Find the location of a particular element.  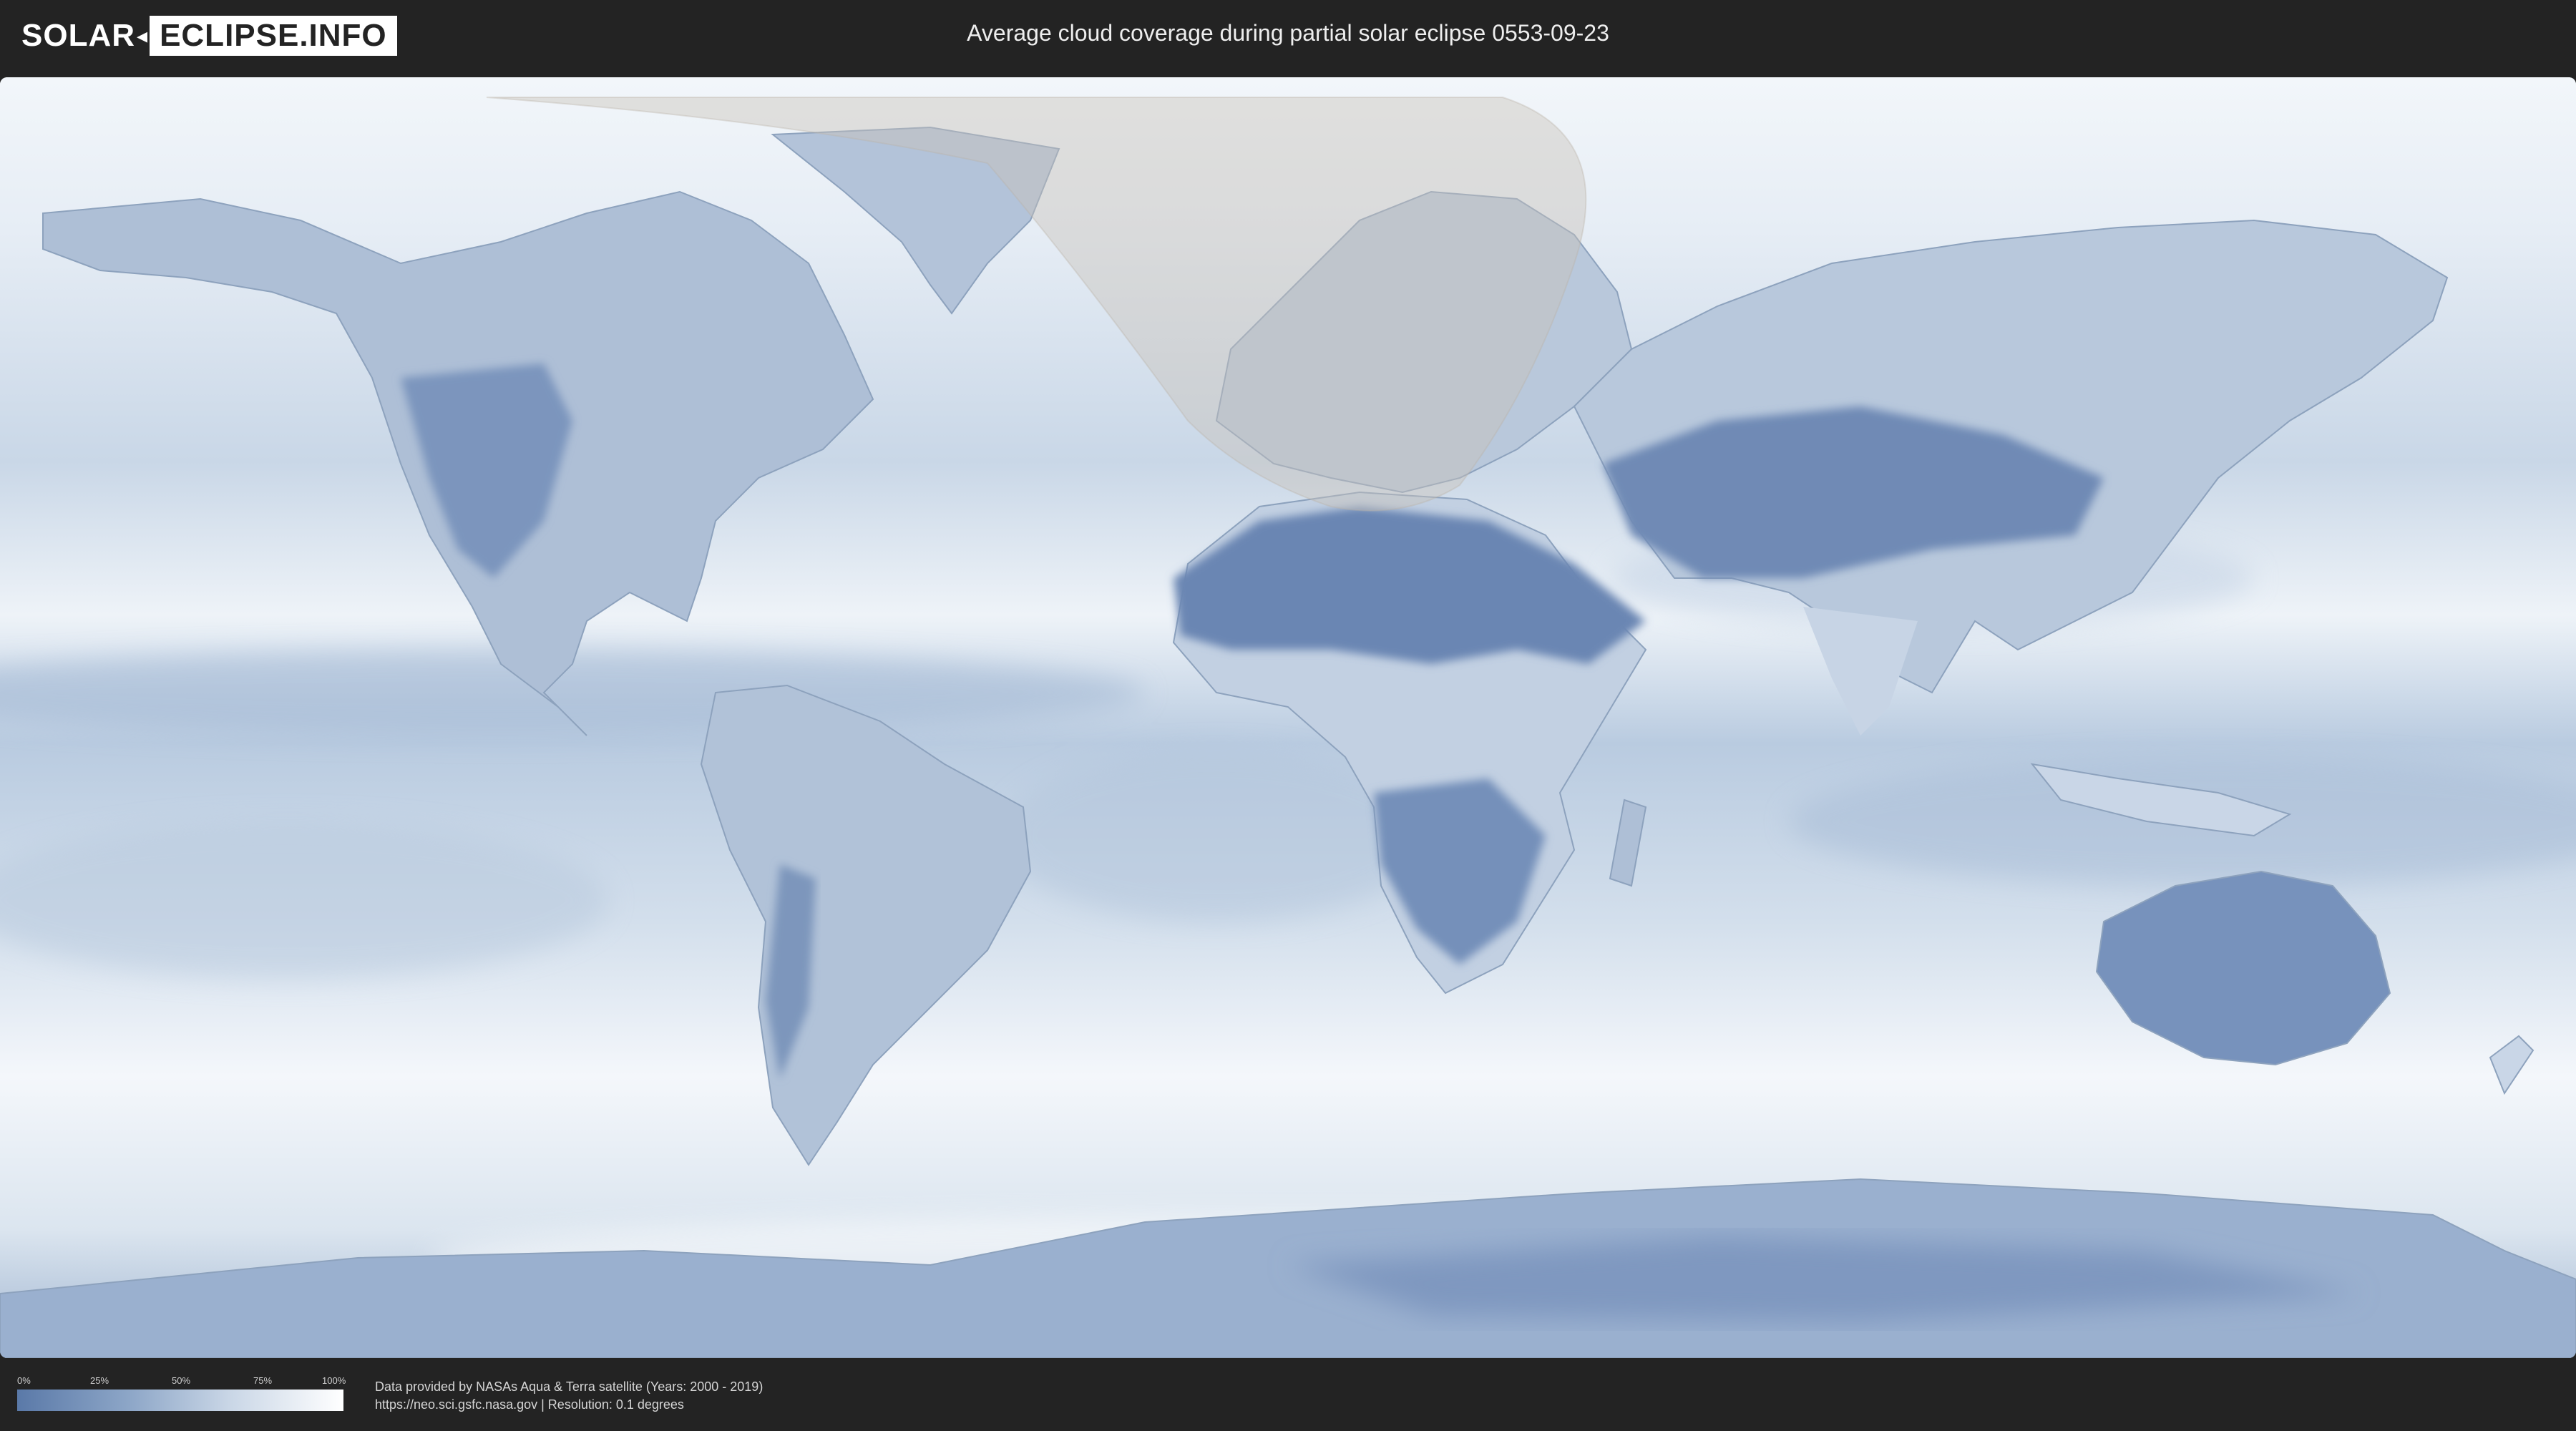

legend-tick-100: 100% is located at coordinates (334, 1380).